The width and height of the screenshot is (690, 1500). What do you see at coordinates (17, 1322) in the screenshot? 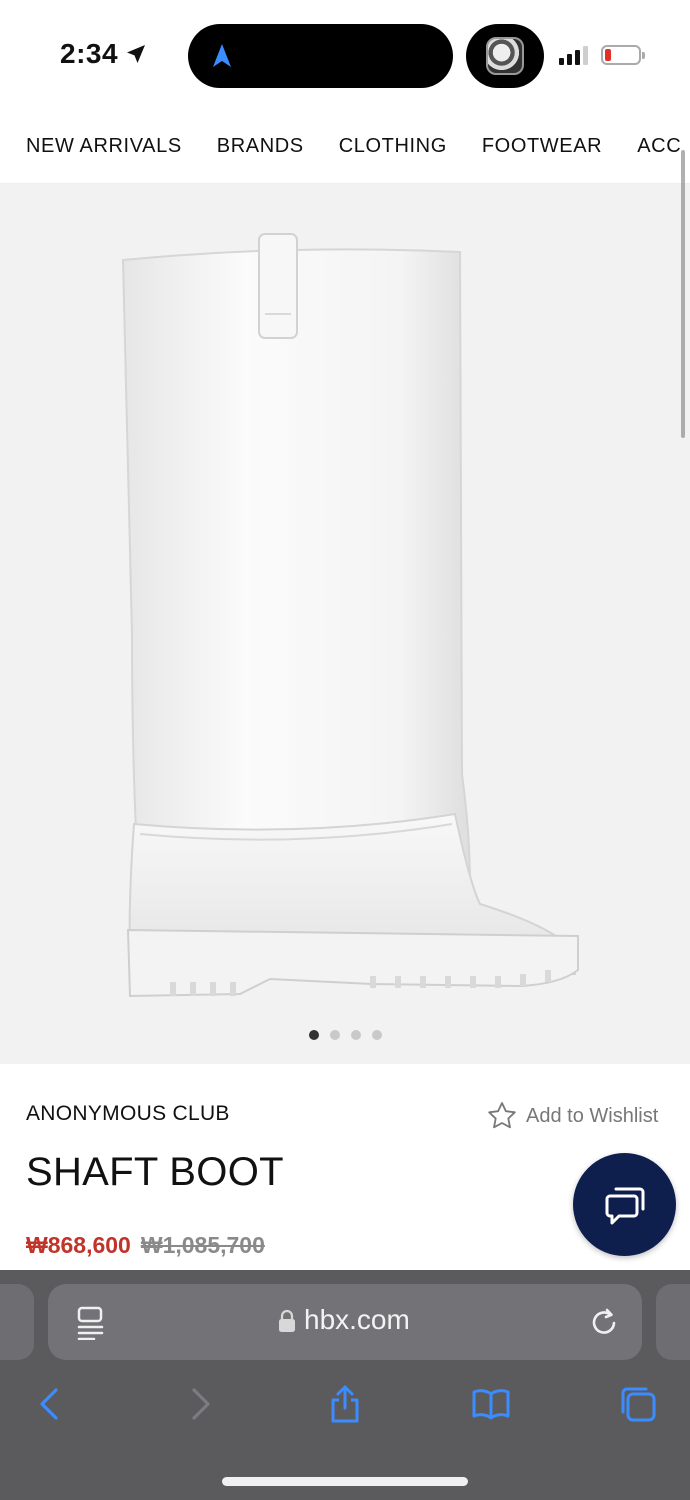
I see `previous-tab-peek` at bounding box center [17, 1322].